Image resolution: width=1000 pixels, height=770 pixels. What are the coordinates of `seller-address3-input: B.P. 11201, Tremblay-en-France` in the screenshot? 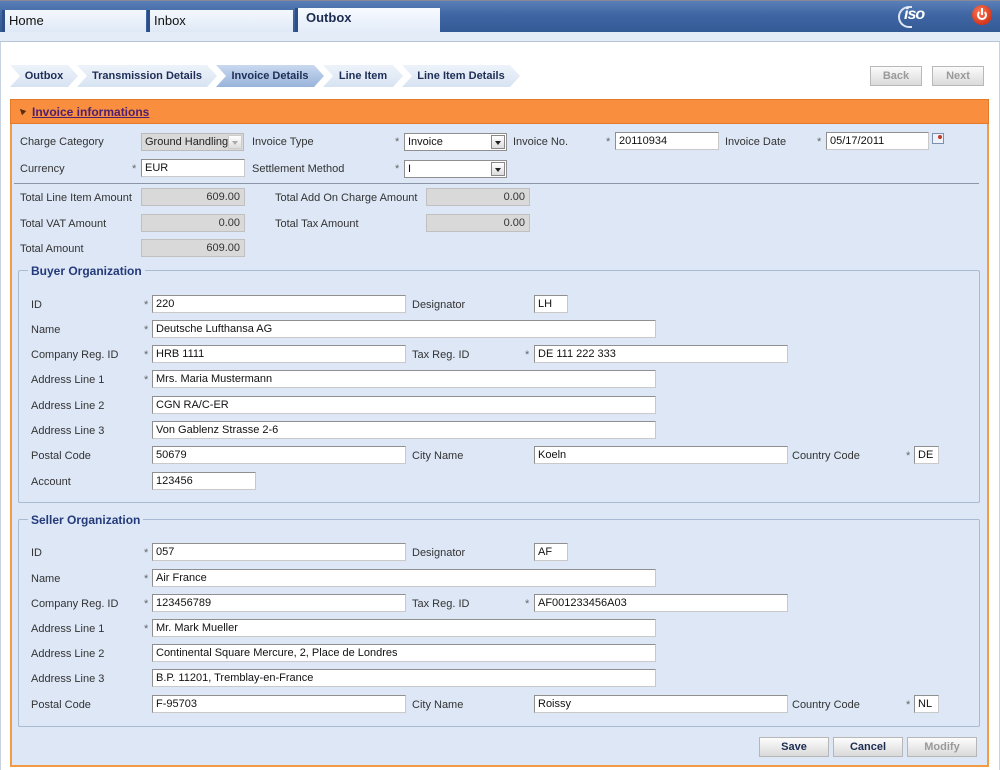 It's located at (404, 678).